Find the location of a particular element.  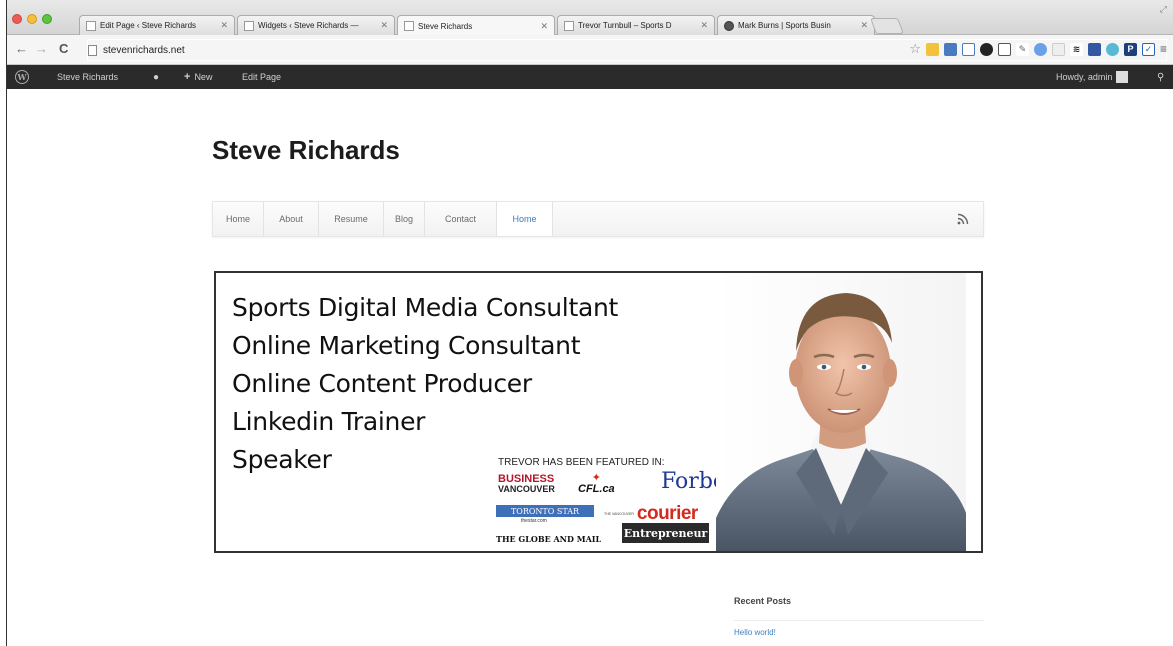

tab-steve-richards: Steve Richards ✕ is located at coordinates (476, 25).